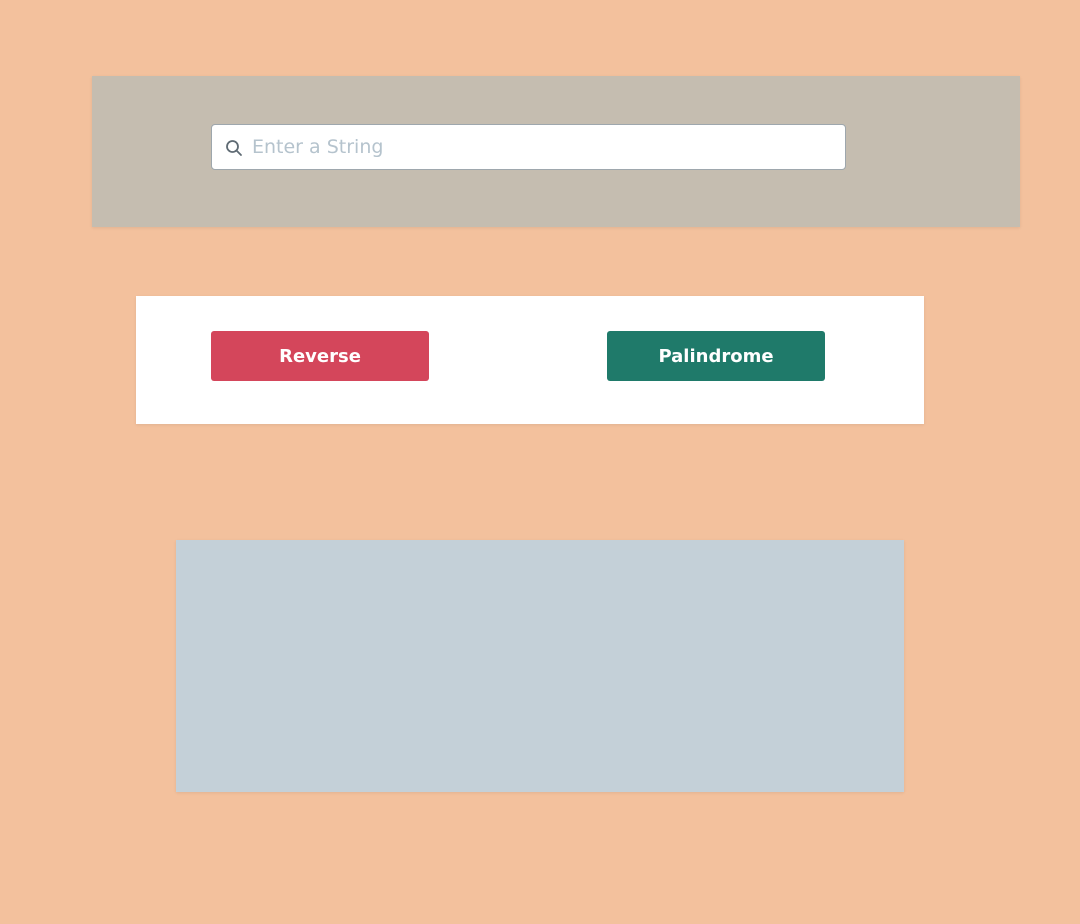 Image resolution: width=1080 pixels, height=924 pixels. What do you see at coordinates (234, 148) in the screenshot?
I see `search-icon` at bounding box center [234, 148].